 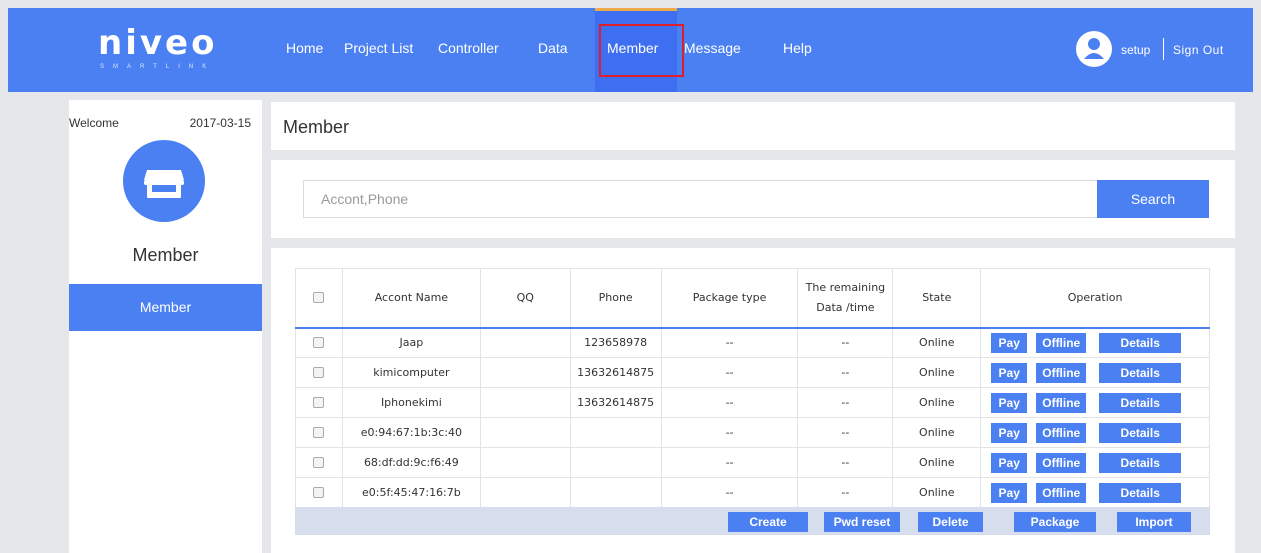 I want to click on column-header-remaining: The remaining Data /time, so click(x=845, y=298).